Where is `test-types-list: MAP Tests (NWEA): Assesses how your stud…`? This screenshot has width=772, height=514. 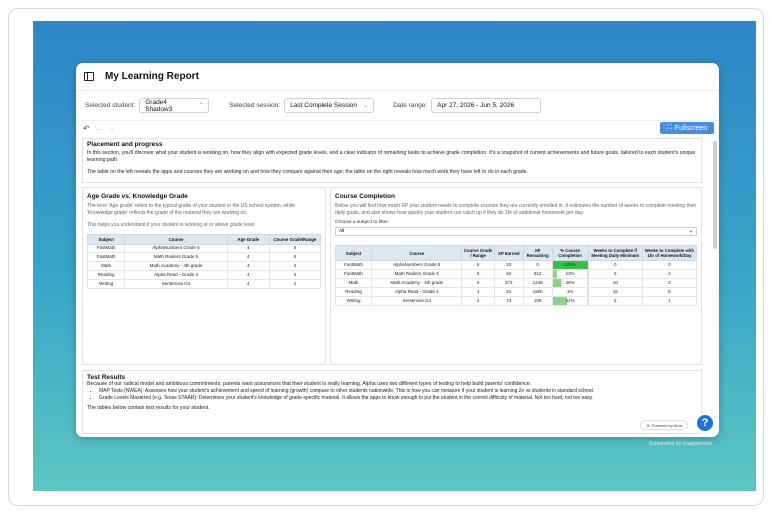
test-types-list: MAP Tests (NWEA): Assesses how your stud… is located at coordinates (392, 394).